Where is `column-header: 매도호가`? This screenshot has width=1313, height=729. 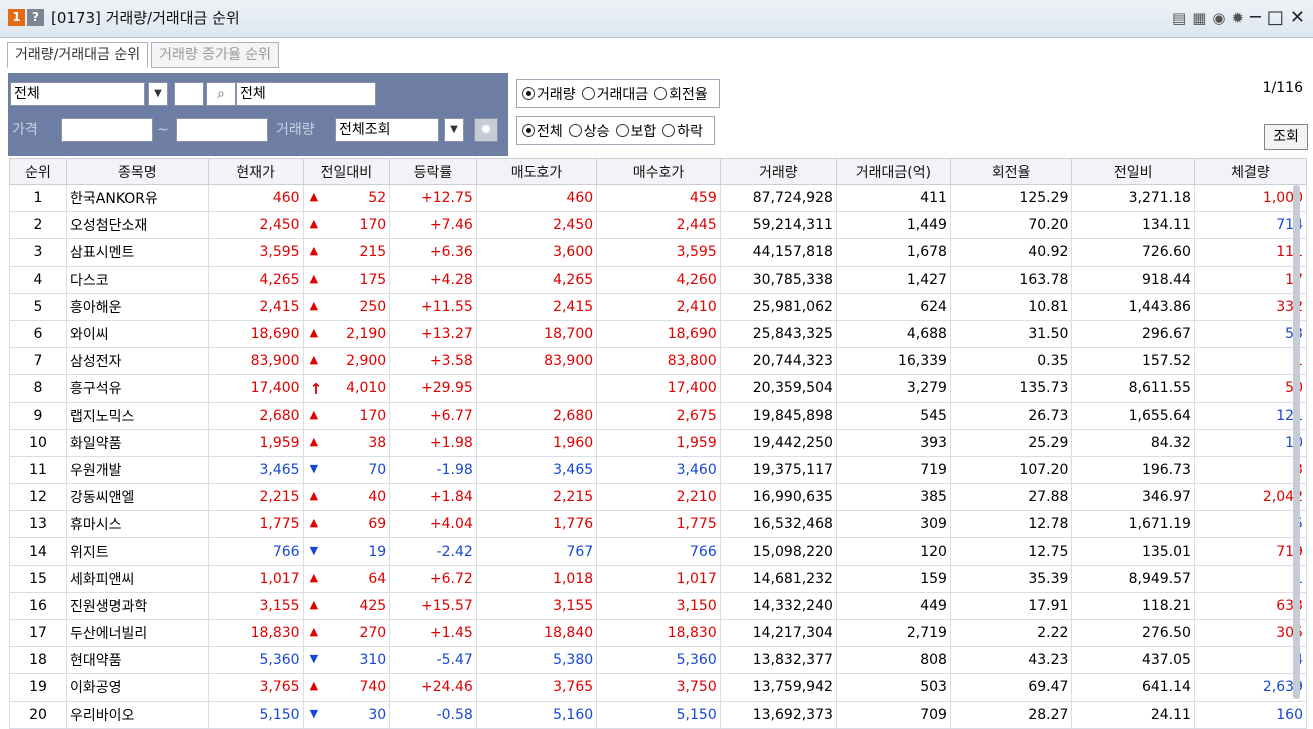
column-header: 매도호가 is located at coordinates (536, 171).